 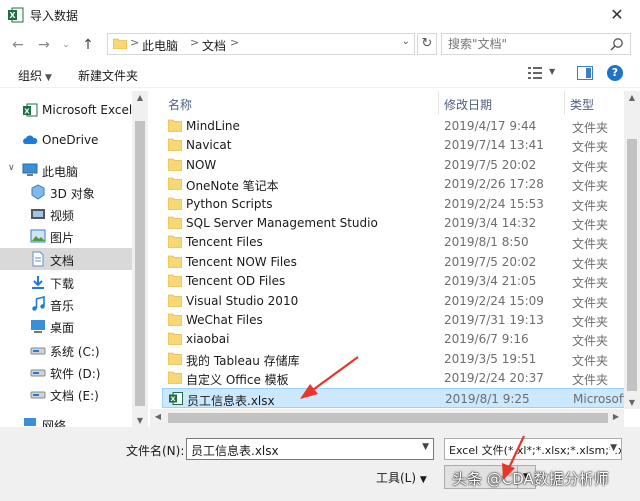 I want to click on filename-combobox: 员工信息表.xlsx ▼, so click(x=310, y=449).